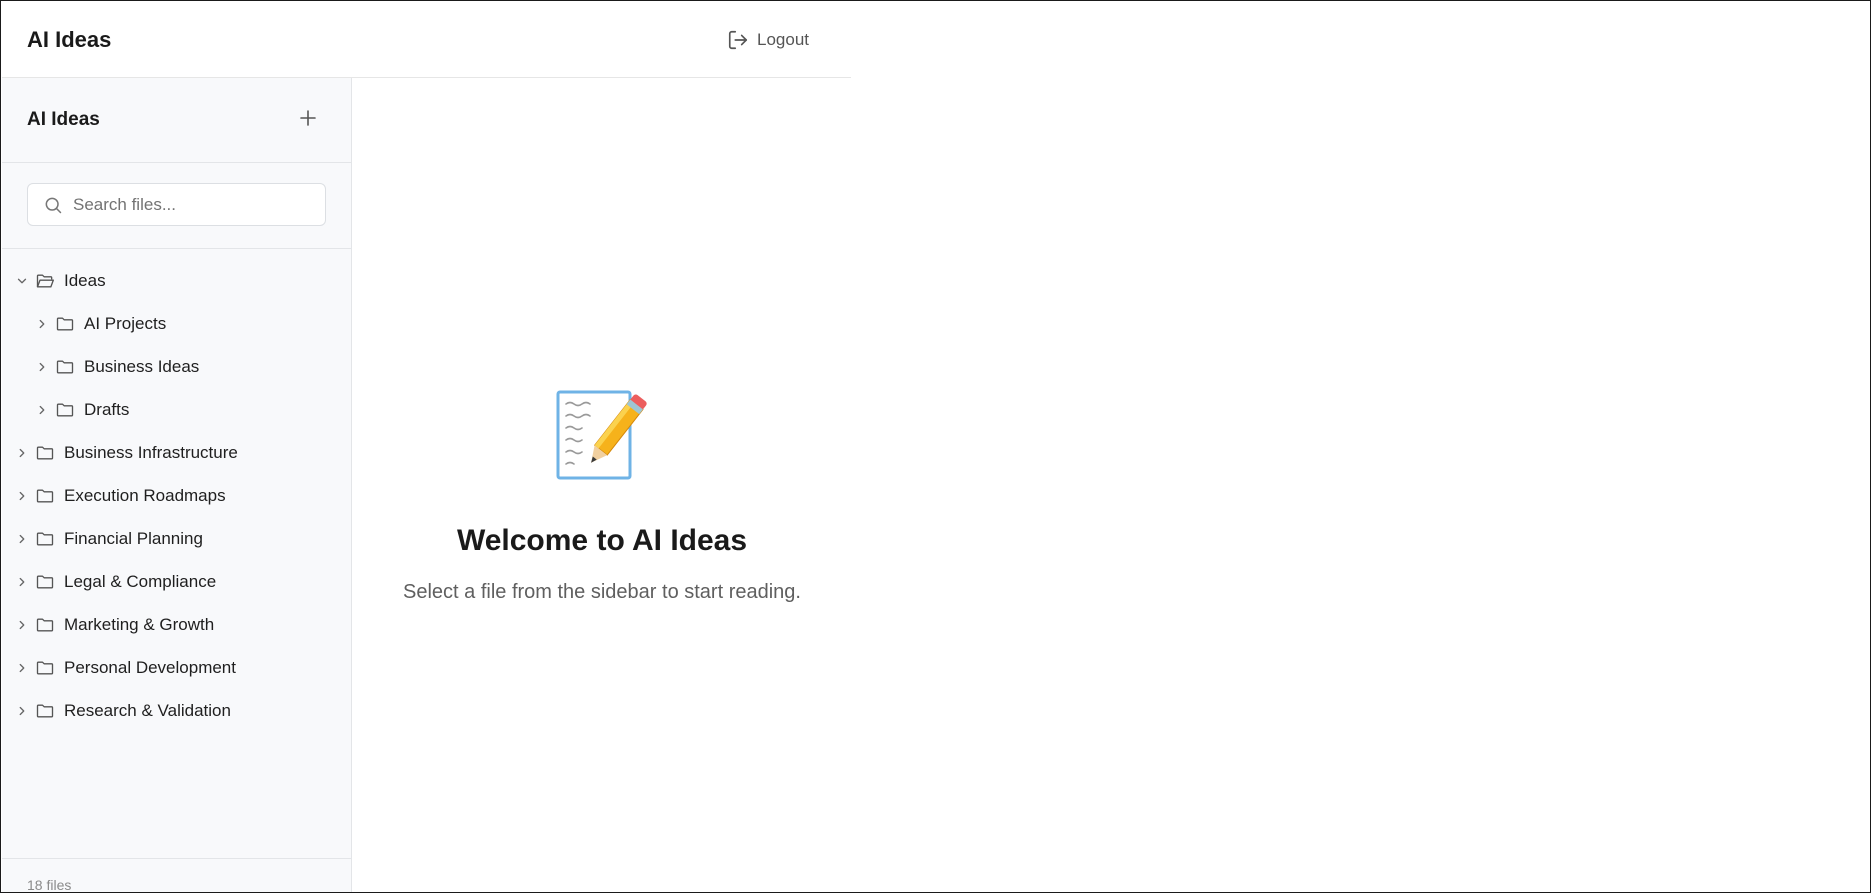  I want to click on folder-open-icon, so click(45, 280).